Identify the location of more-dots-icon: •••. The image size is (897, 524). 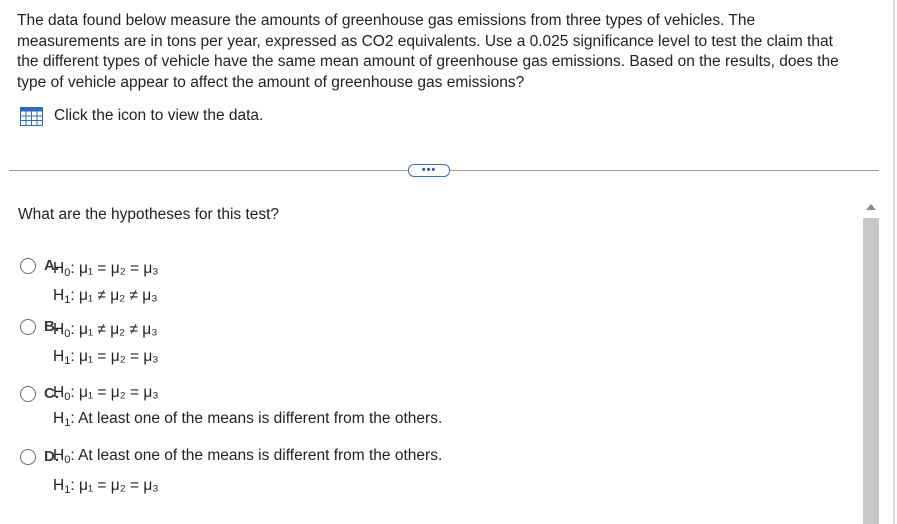
(429, 170).